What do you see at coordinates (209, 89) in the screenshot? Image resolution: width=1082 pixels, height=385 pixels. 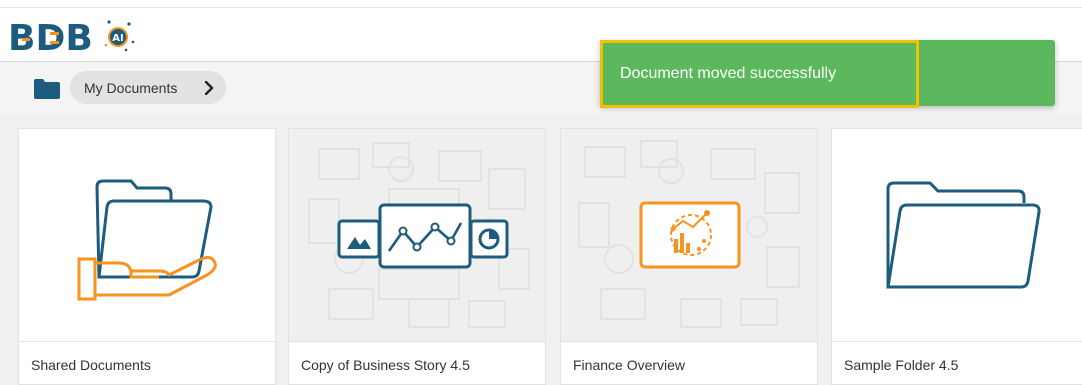 I see `chevron-right-icon` at bounding box center [209, 89].